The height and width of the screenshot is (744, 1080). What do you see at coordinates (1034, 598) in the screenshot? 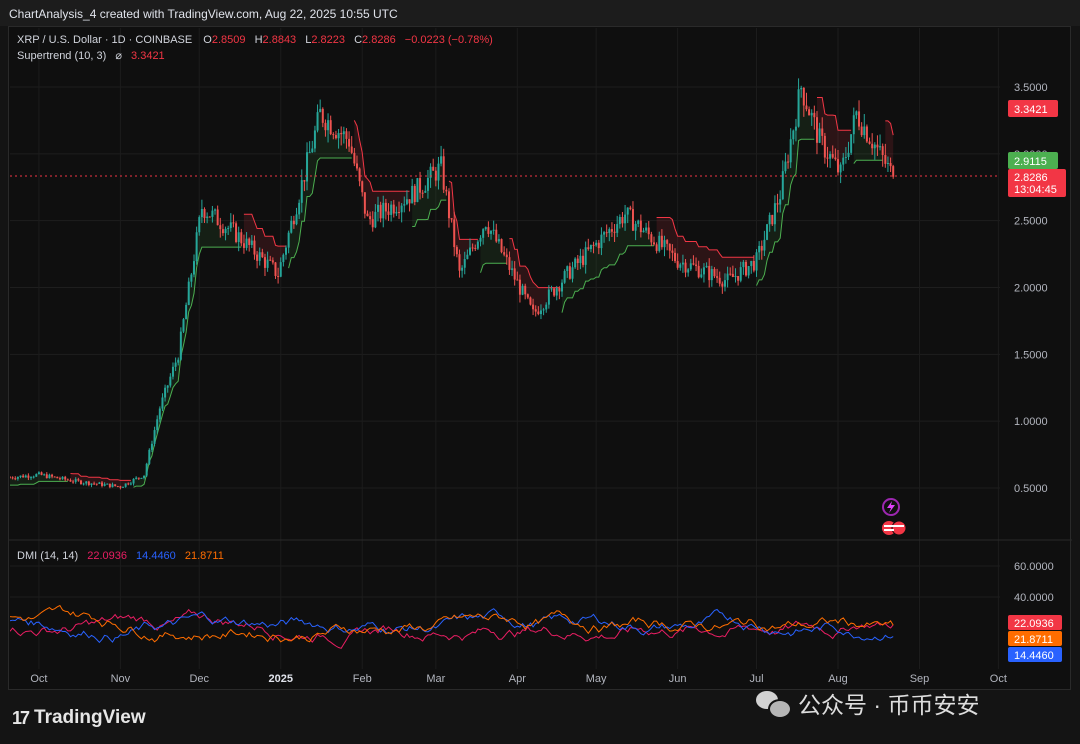
I see `dmi-tick-label: 40.0000` at bounding box center [1034, 598].